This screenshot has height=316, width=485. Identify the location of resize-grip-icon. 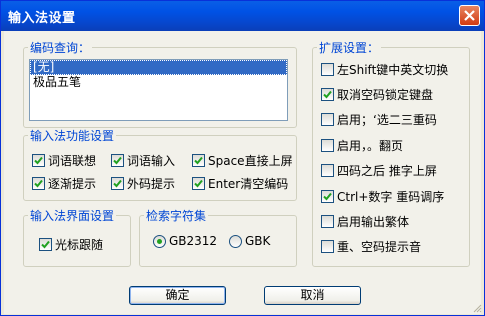
(477, 308).